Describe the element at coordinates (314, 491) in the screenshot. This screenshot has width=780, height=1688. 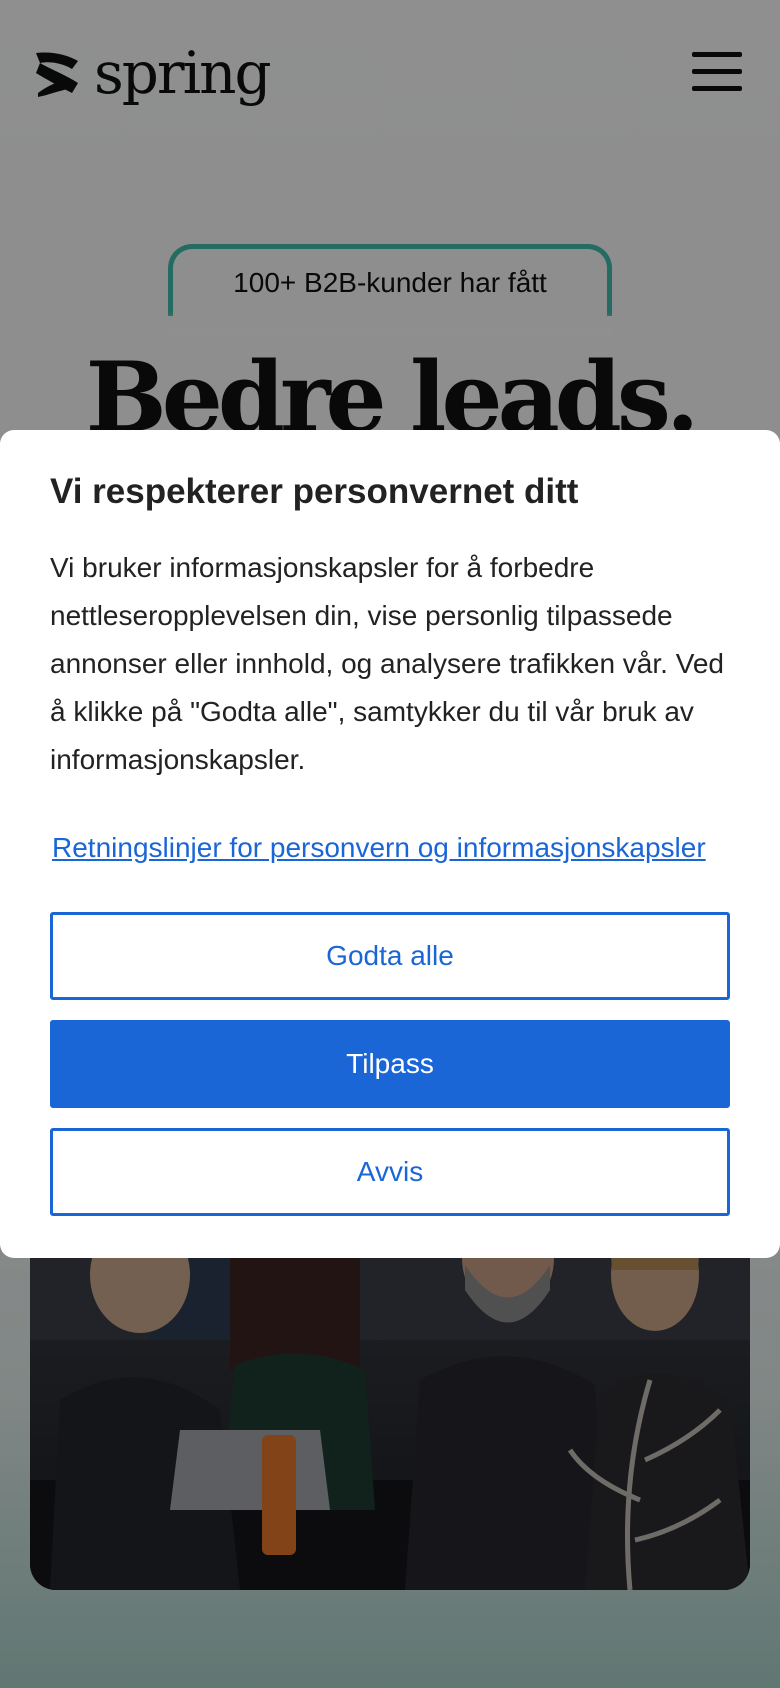
I see `cookie-dialog-title: Vi respekterer personvernet ditt` at that location.